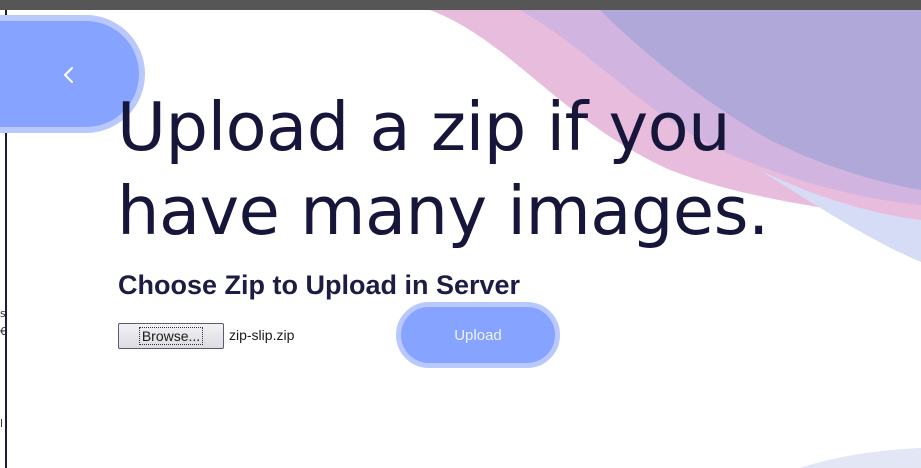  What do you see at coordinates (3, 331) in the screenshot?
I see `edge-glyph: €` at bounding box center [3, 331].